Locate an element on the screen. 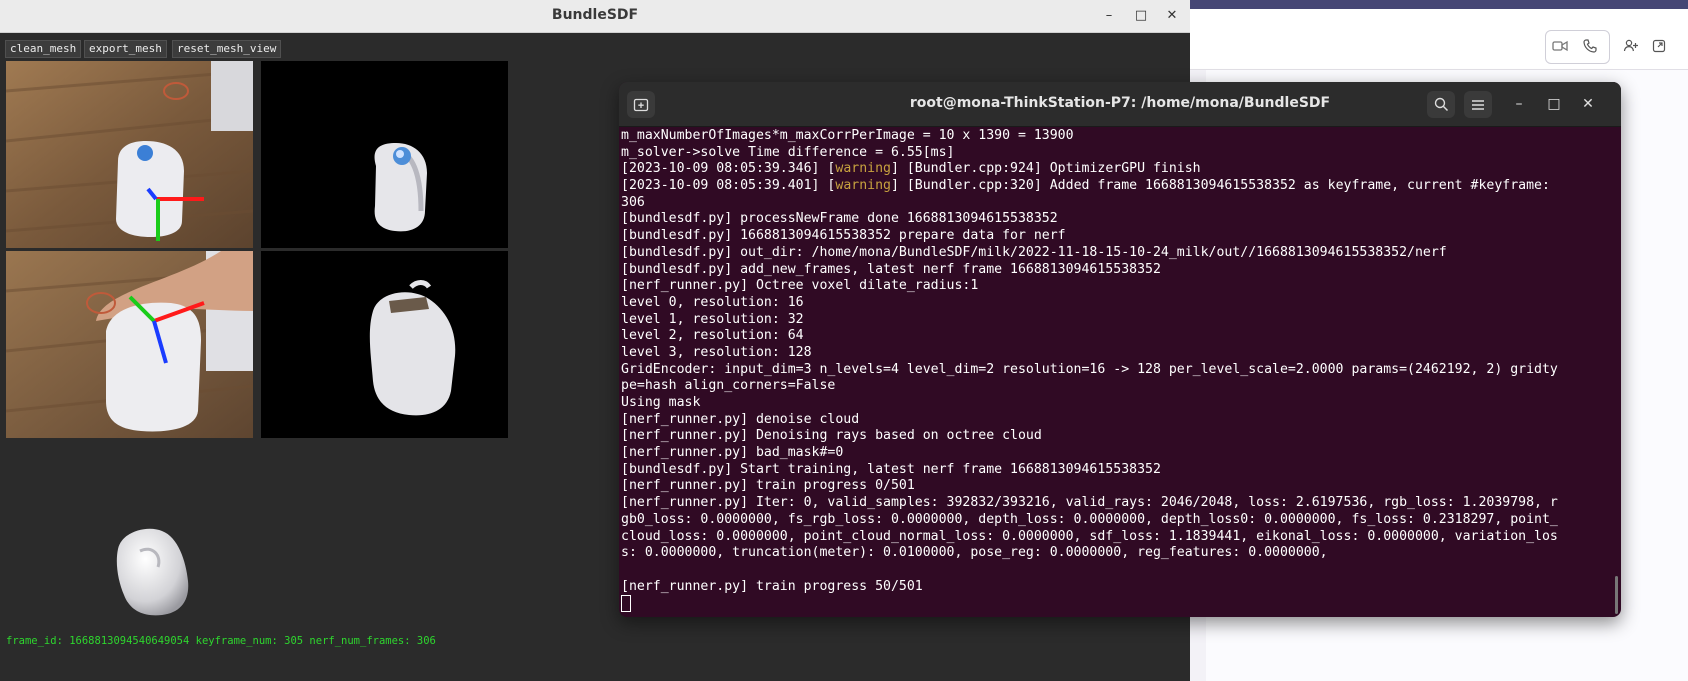 The height and width of the screenshot is (681, 1688). viewer-titlebar: BundleSDF – □ ✕ is located at coordinates (595, 16).